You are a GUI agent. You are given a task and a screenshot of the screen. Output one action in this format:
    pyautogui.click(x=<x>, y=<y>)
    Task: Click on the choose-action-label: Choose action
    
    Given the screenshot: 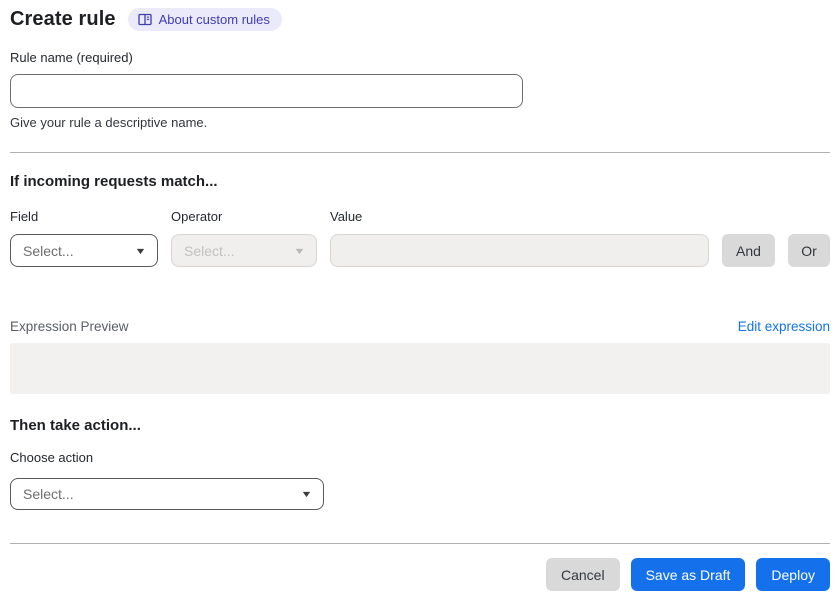 What is the action you would take?
    pyautogui.click(x=52, y=457)
    